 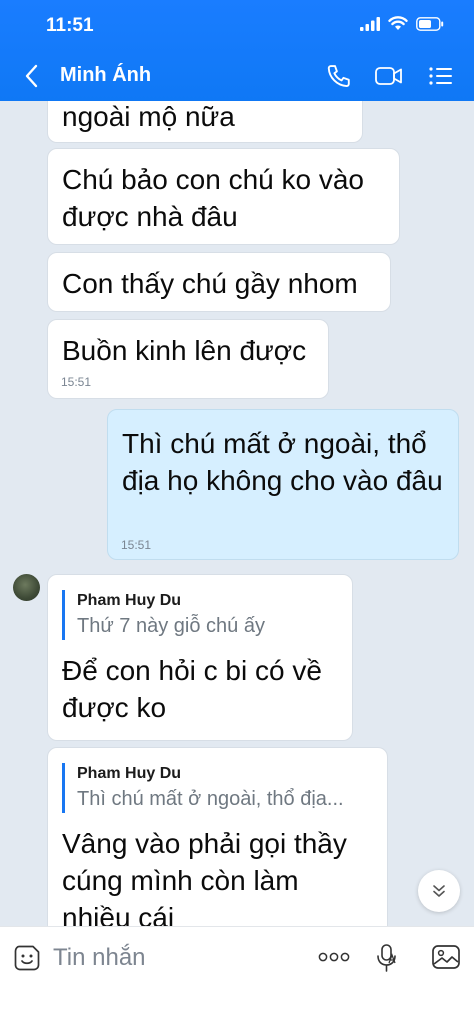 What do you see at coordinates (430, 23) in the screenshot?
I see `battery-icon` at bounding box center [430, 23].